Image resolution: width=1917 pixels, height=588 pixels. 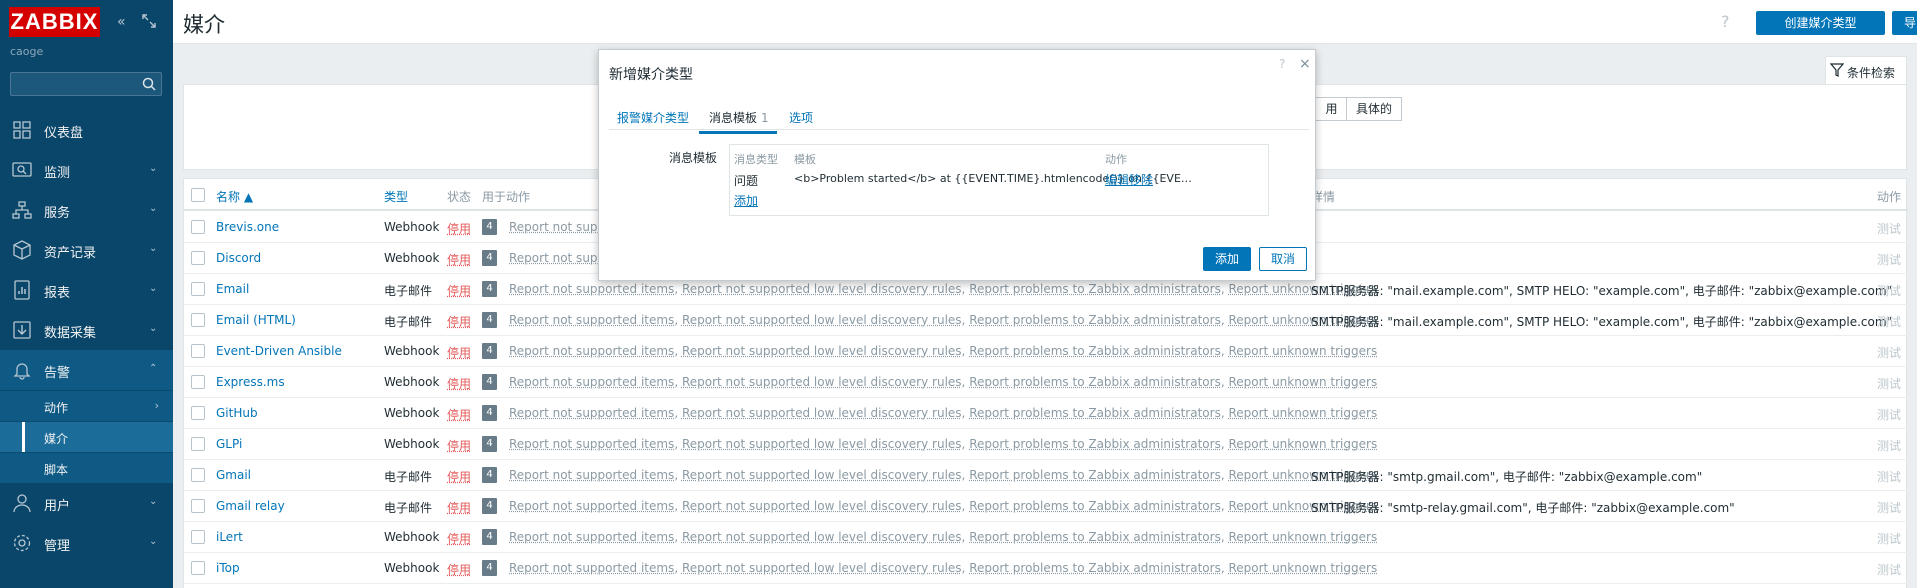 What do you see at coordinates (228, 568) in the screenshot?
I see `media-type-name-link: iTop` at bounding box center [228, 568].